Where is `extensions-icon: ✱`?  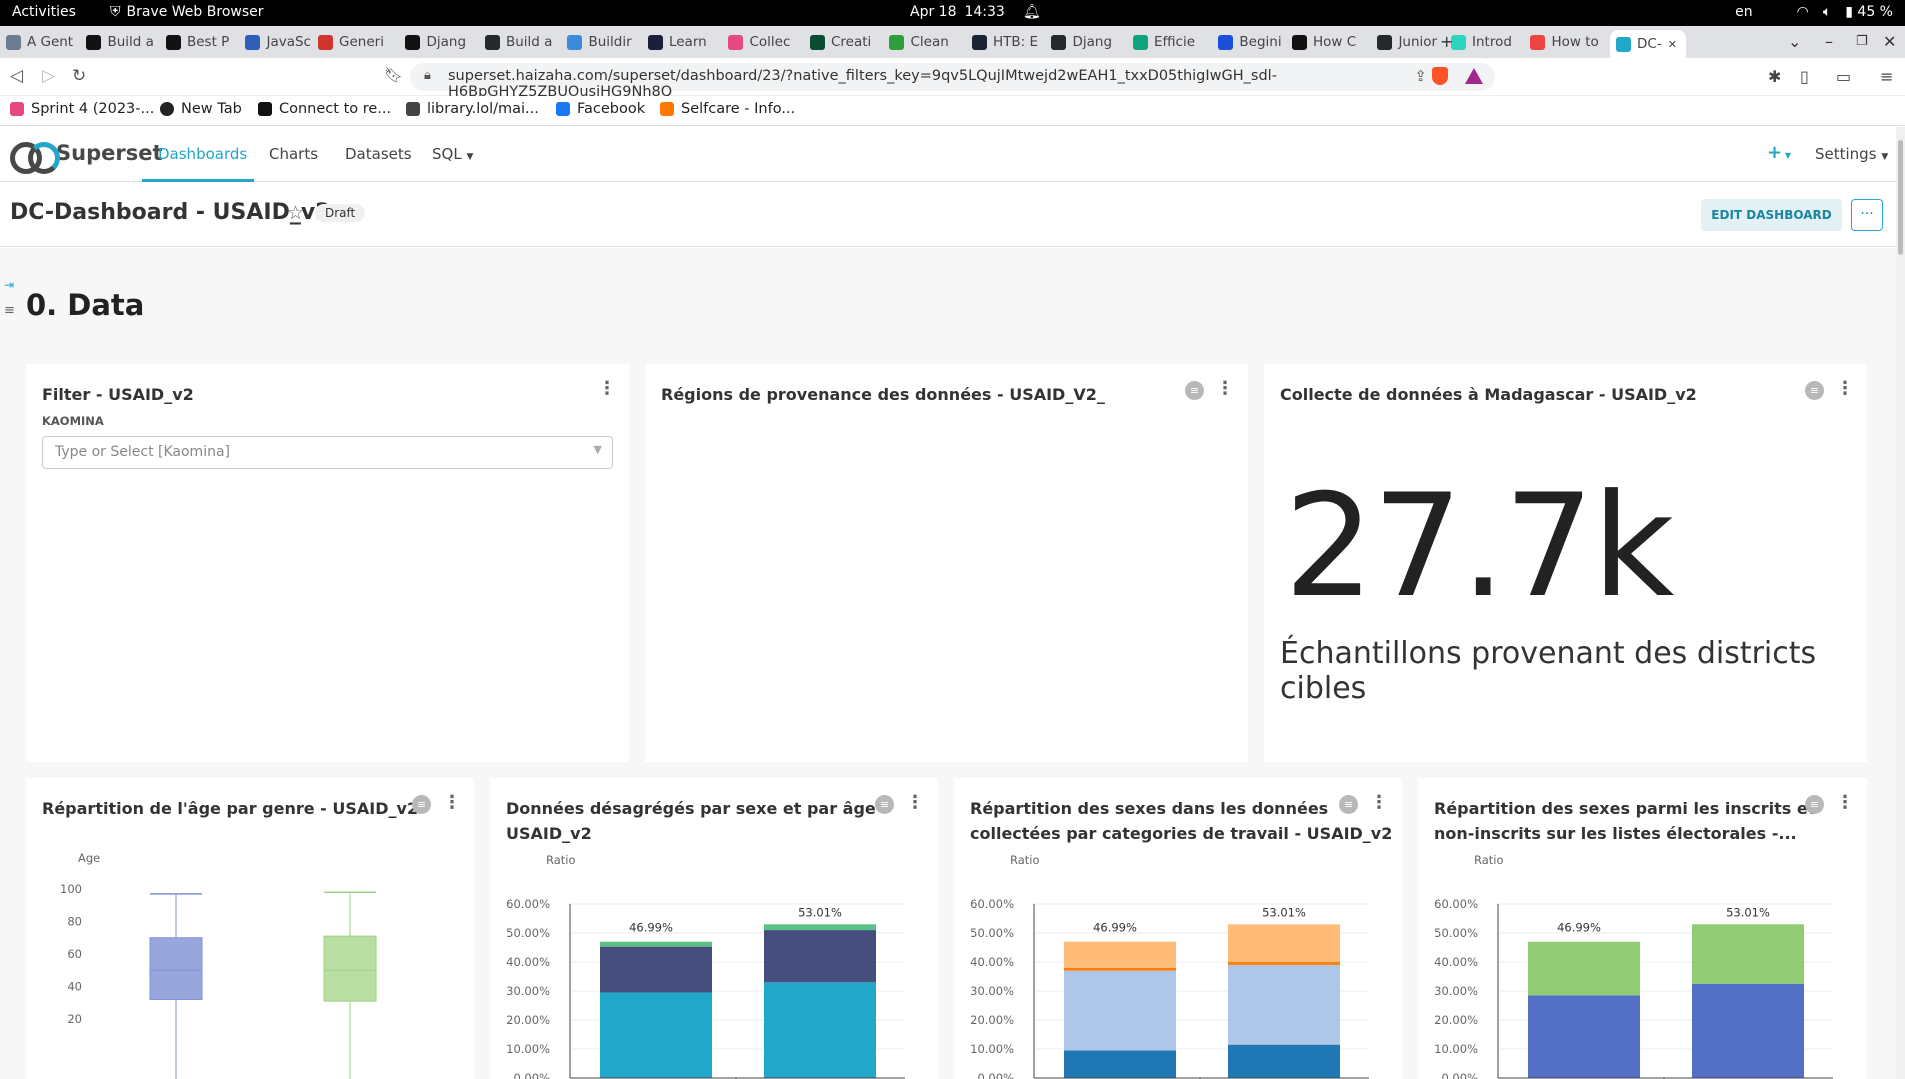 extensions-icon: ✱ is located at coordinates (1774, 76).